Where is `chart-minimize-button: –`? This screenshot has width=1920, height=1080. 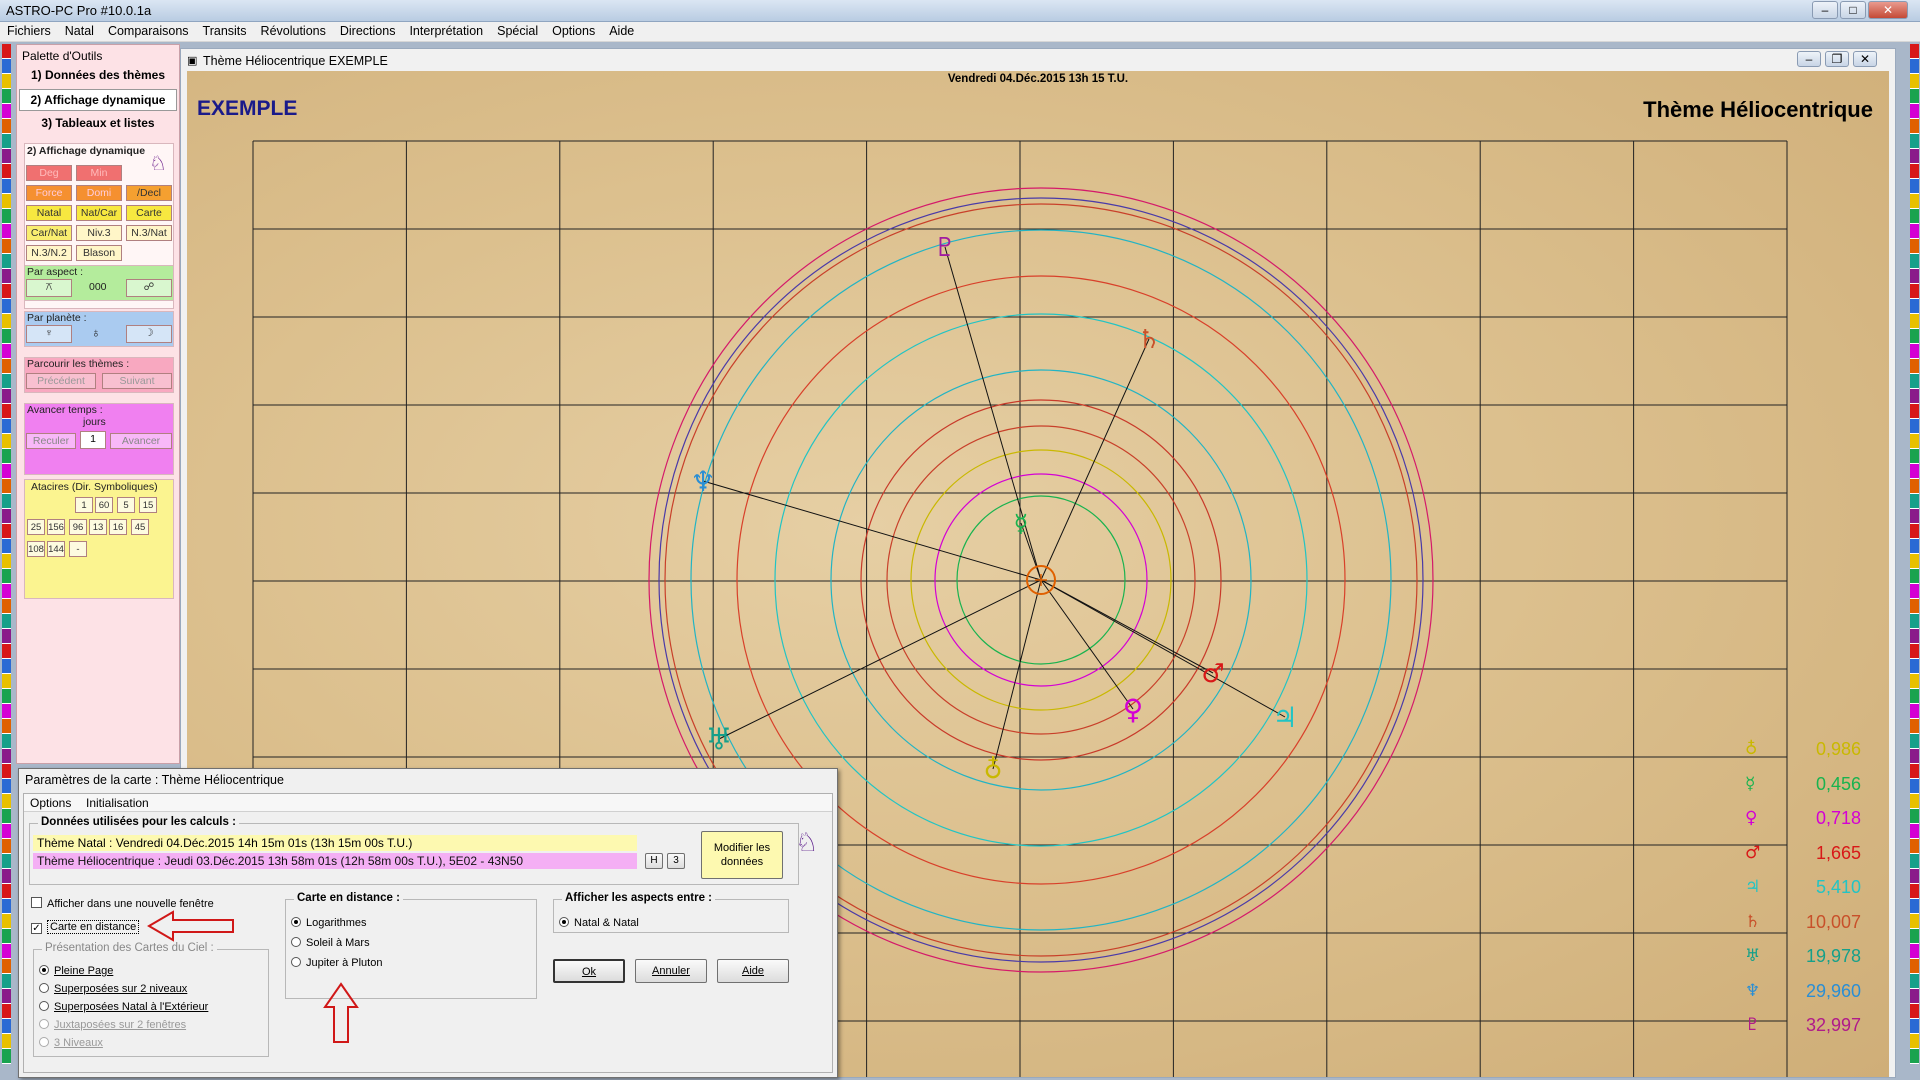
chart-minimize-button: – is located at coordinates (1809, 59).